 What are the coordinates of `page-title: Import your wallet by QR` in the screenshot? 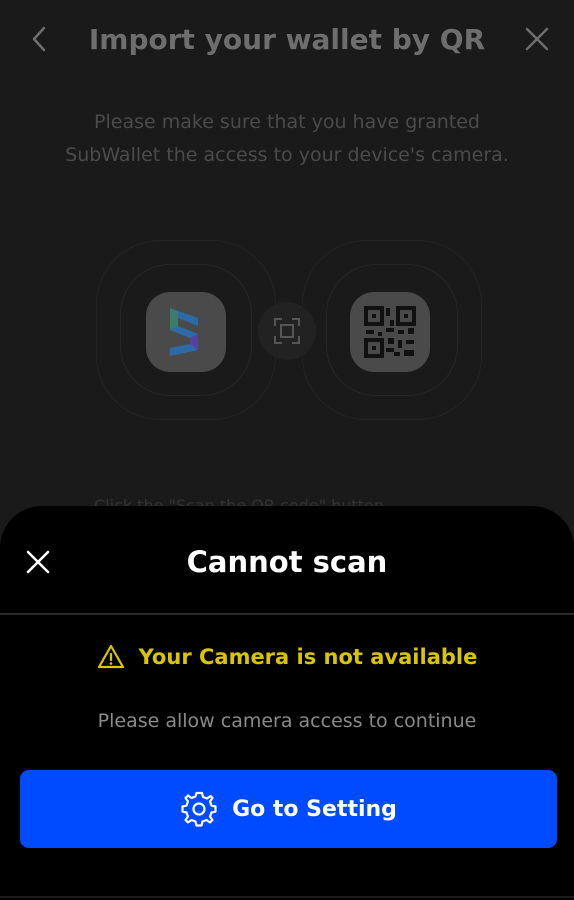 It's located at (287, 39).